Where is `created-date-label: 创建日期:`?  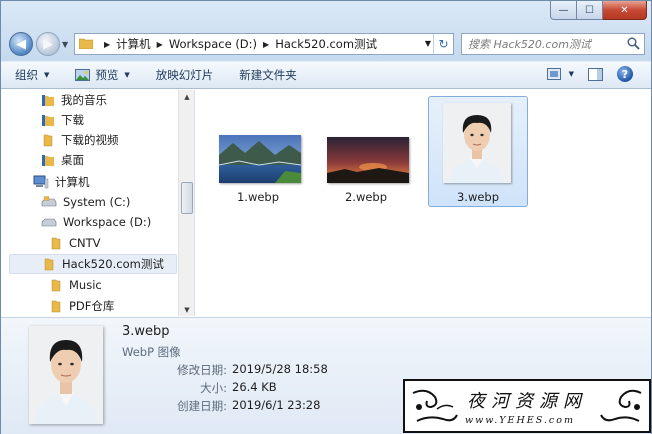 created-date-label: 创建日期: is located at coordinates (202, 406).